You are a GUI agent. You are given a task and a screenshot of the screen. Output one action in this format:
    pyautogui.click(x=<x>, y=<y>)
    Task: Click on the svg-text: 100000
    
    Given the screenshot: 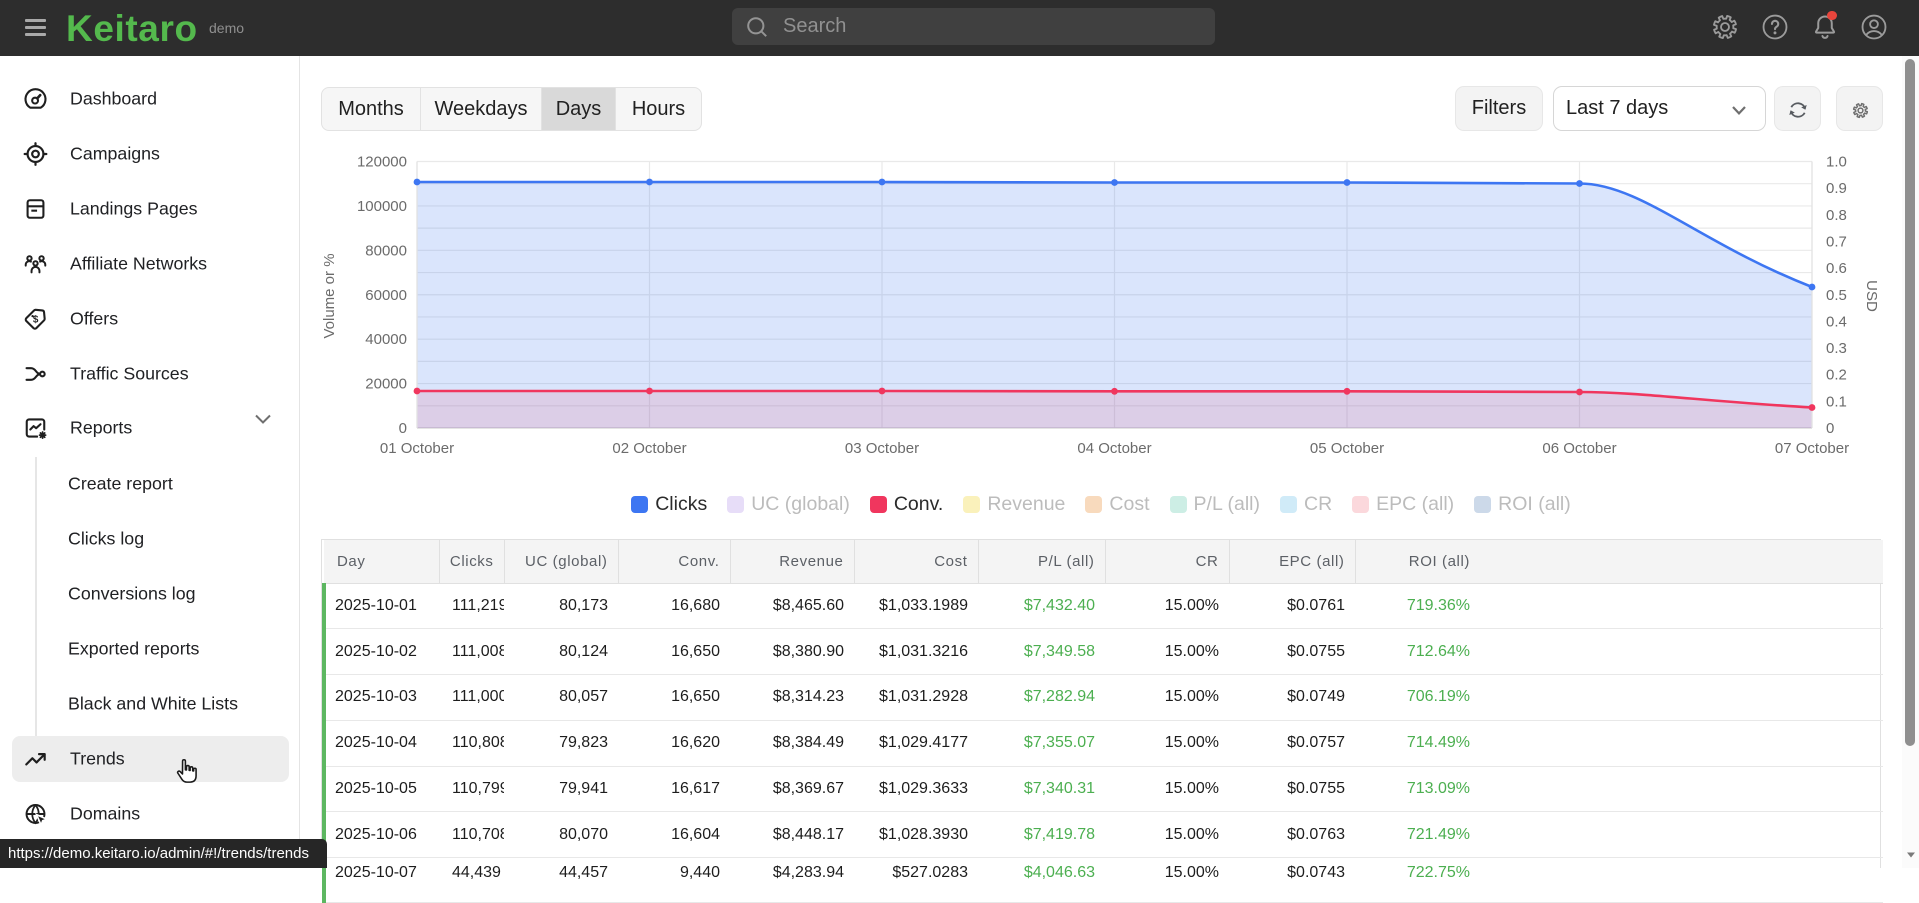 What is the action you would take?
    pyautogui.click(x=382, y=206)
    